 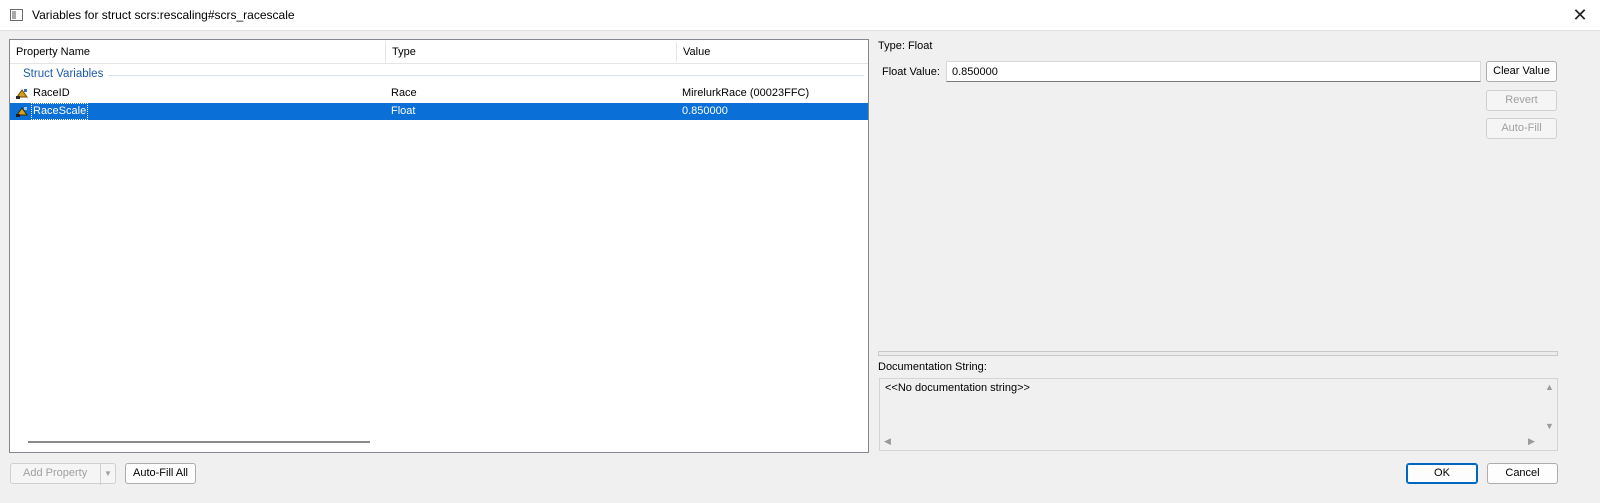 What do you see at coordinates (107, 474) in the screenshot?
I see `chevron-down-icon: ▼` at bounding box center [107, 474].